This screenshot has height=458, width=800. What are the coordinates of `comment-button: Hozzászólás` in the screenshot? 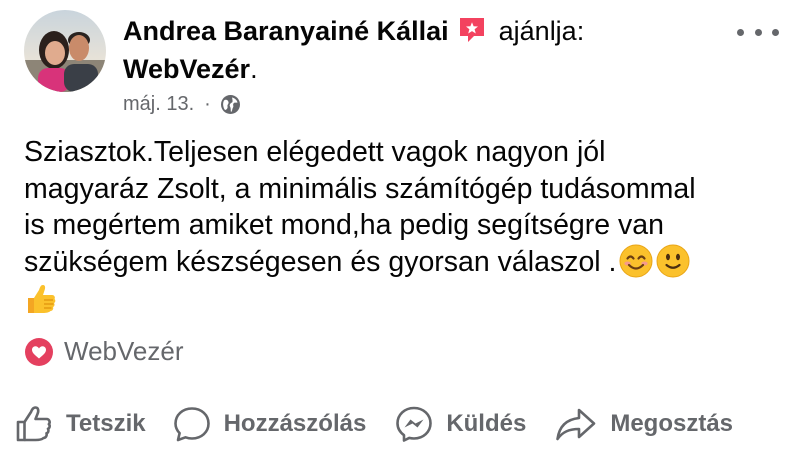 It's located at (269, 424).